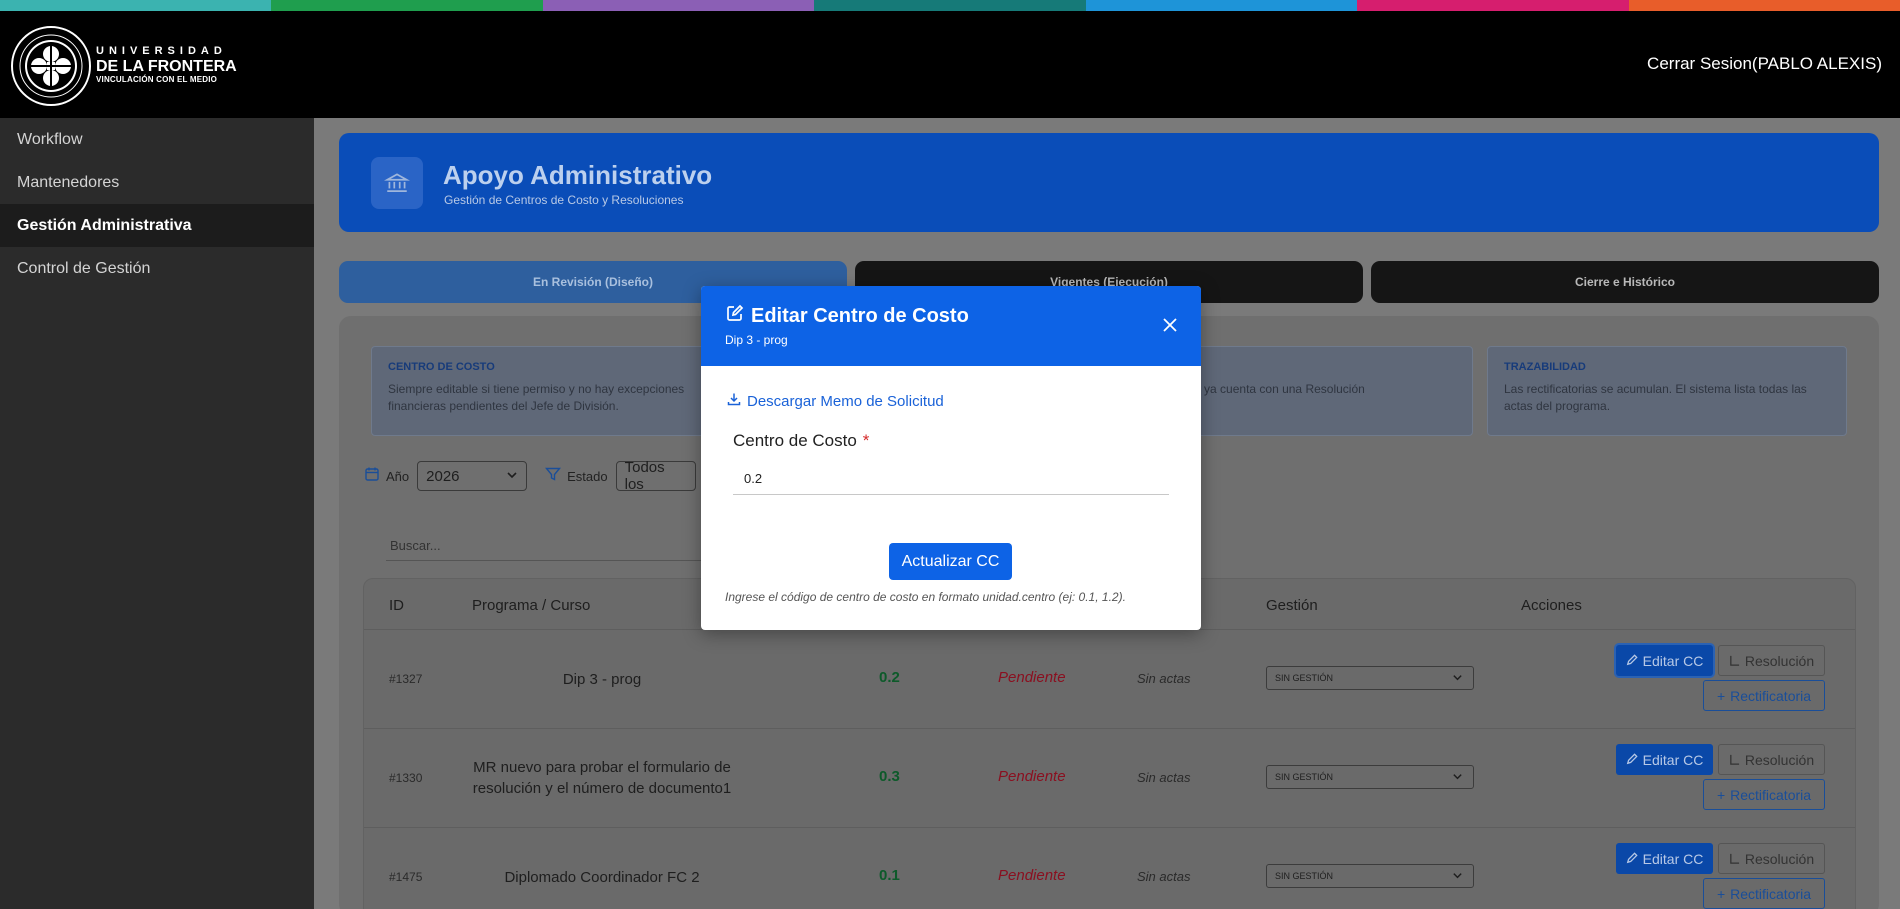  What do you see at coordinates (795, 440) in the screenshot?
I see `cost-center-label-text: Centro de Costo` at bounding box center [795, 440].